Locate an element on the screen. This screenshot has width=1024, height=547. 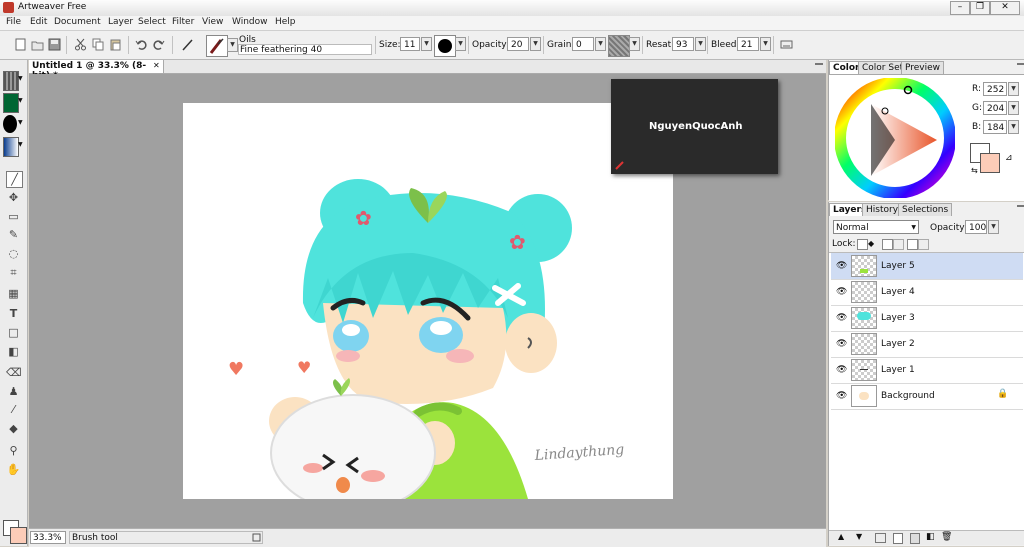
tab-color-set: Color Set is located at coordinates (883, 67).